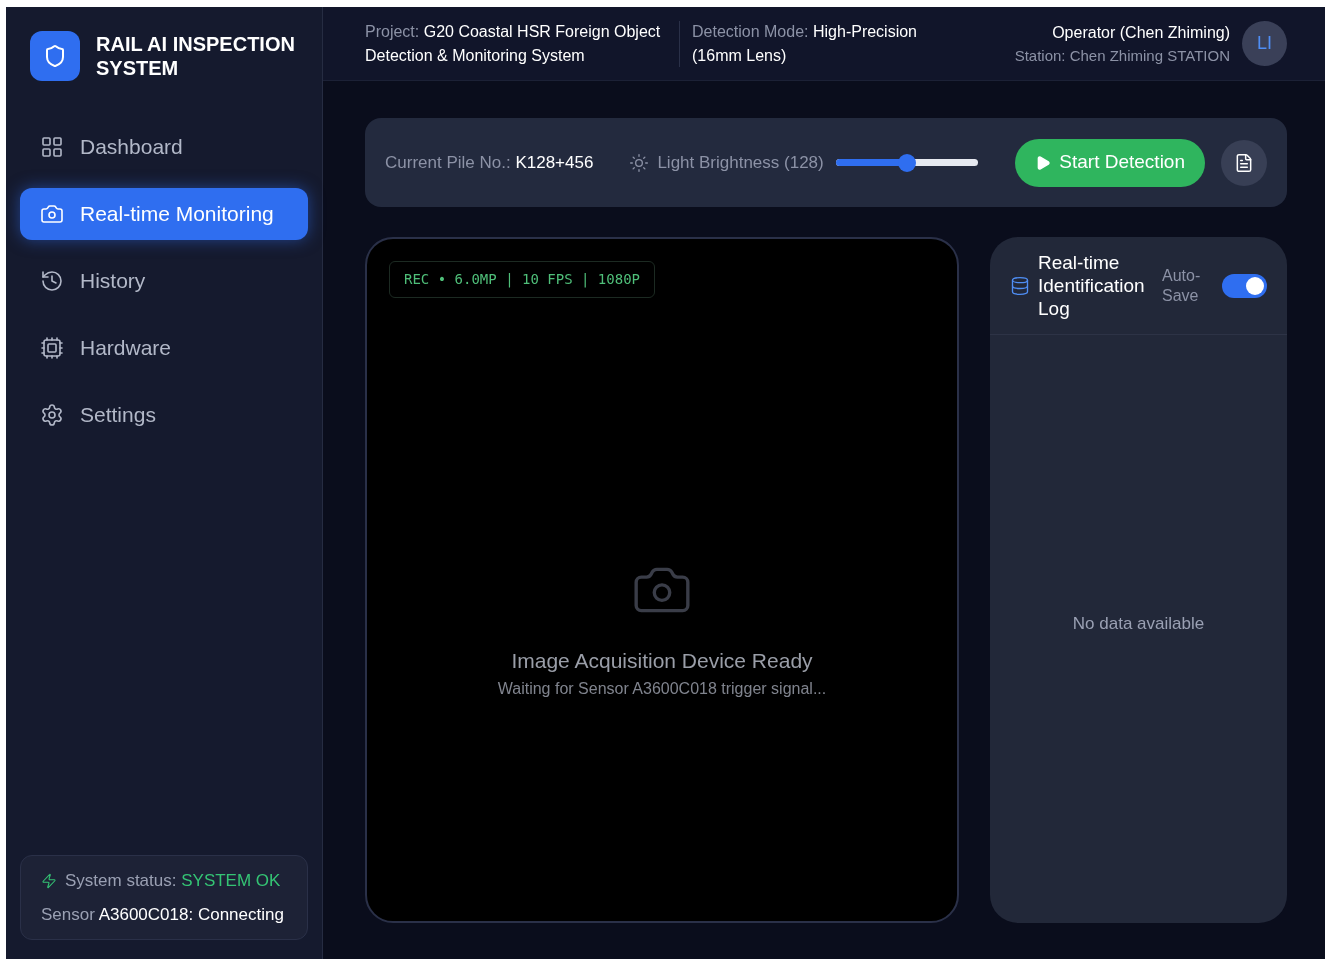  Describe the element at coordinates (805, 43) in the screenshot. I see `detection-mode-text: Detection Mode: High-Precision (16mm Lens)` at that location.